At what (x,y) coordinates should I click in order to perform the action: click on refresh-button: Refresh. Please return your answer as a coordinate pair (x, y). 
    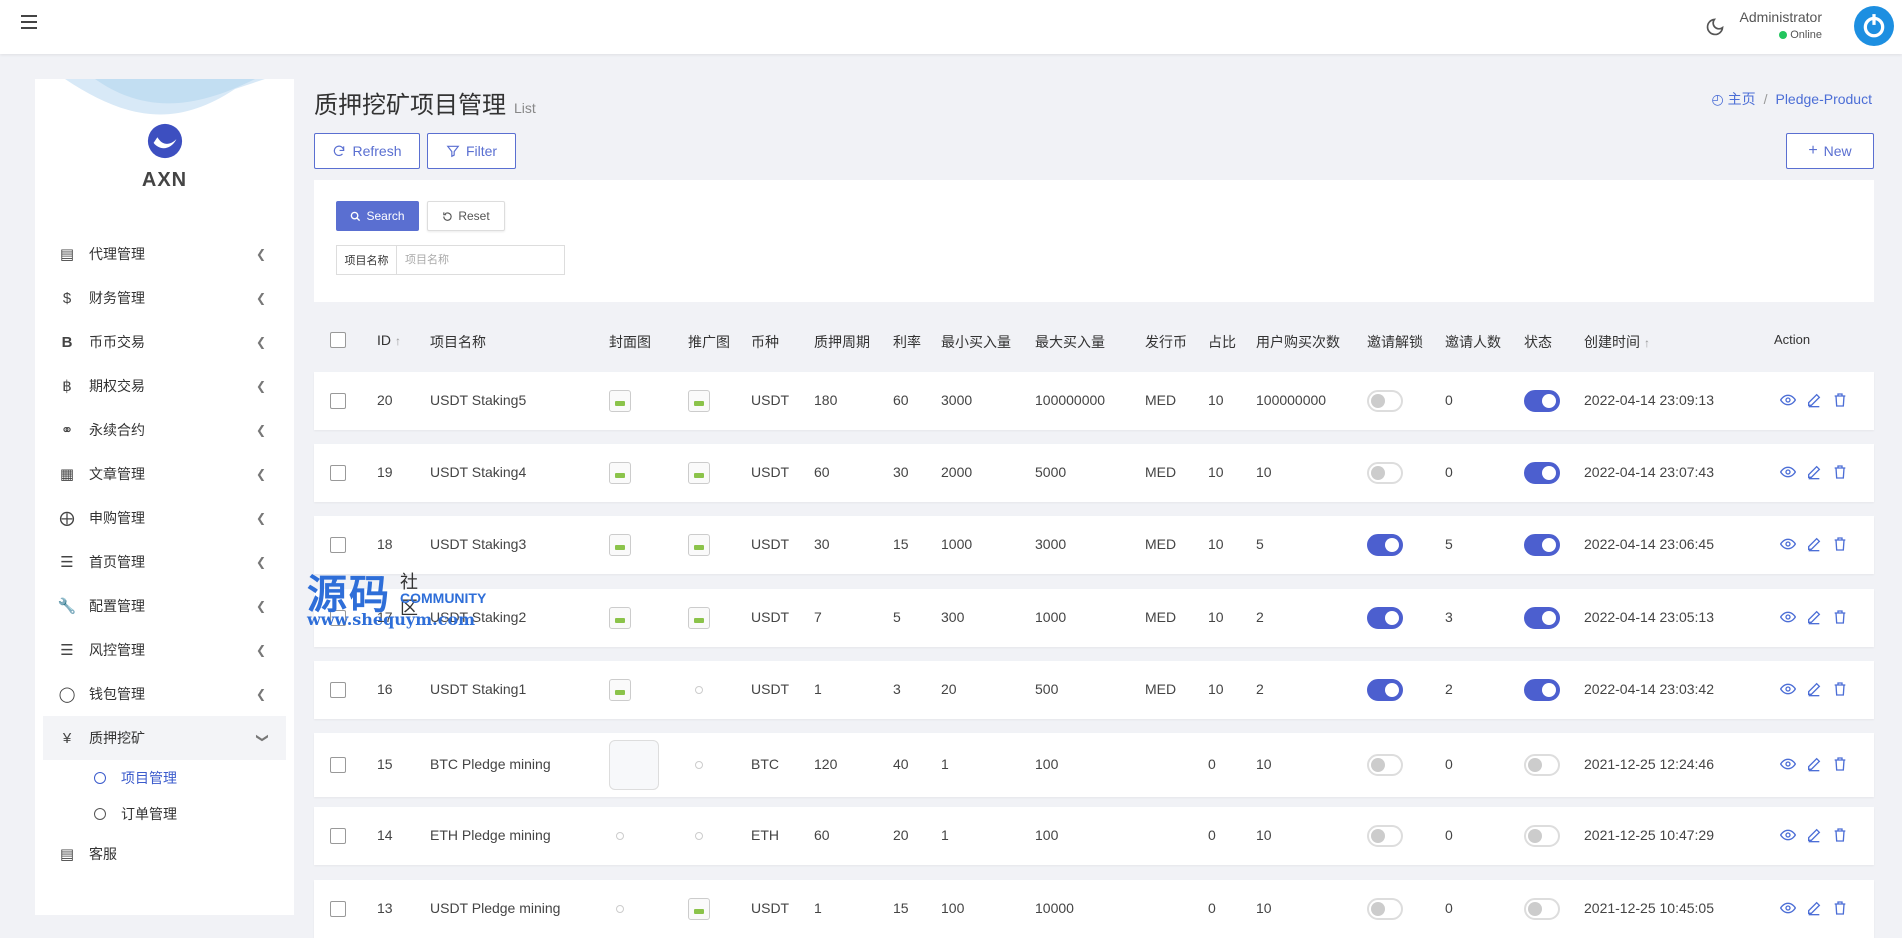
    Looking at the image, I should click on (367, 151).